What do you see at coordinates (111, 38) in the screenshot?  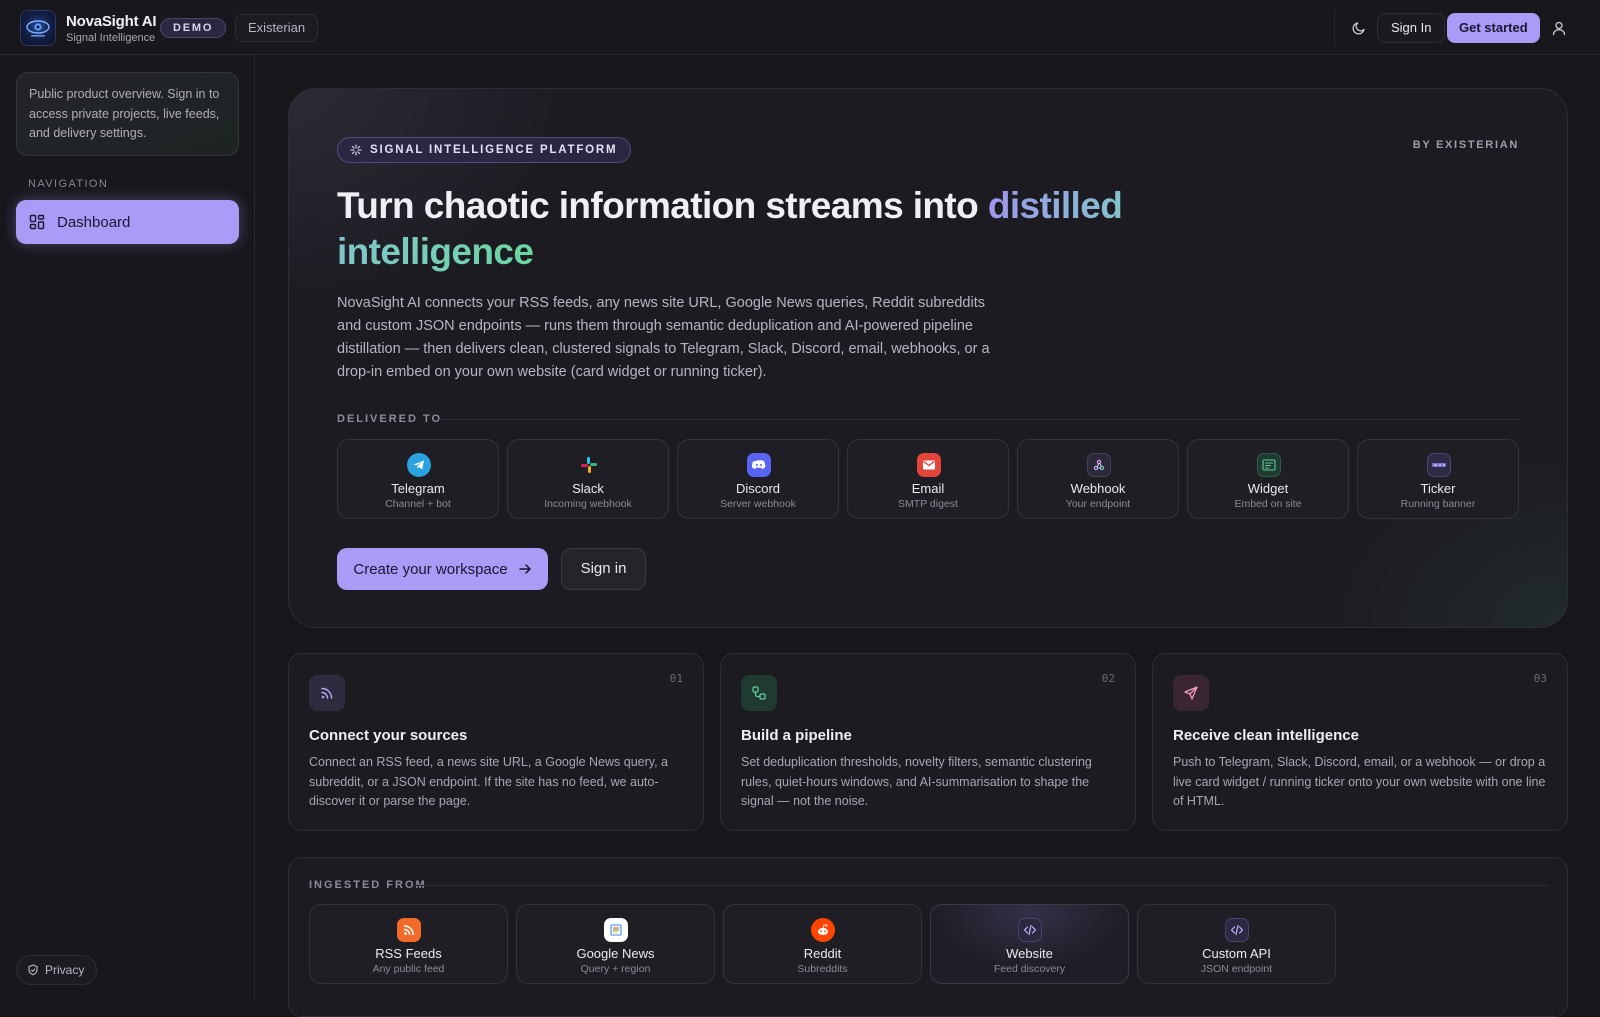 I see `app-subtitle: Signal Intelligence` at bounding box center [111, 38].